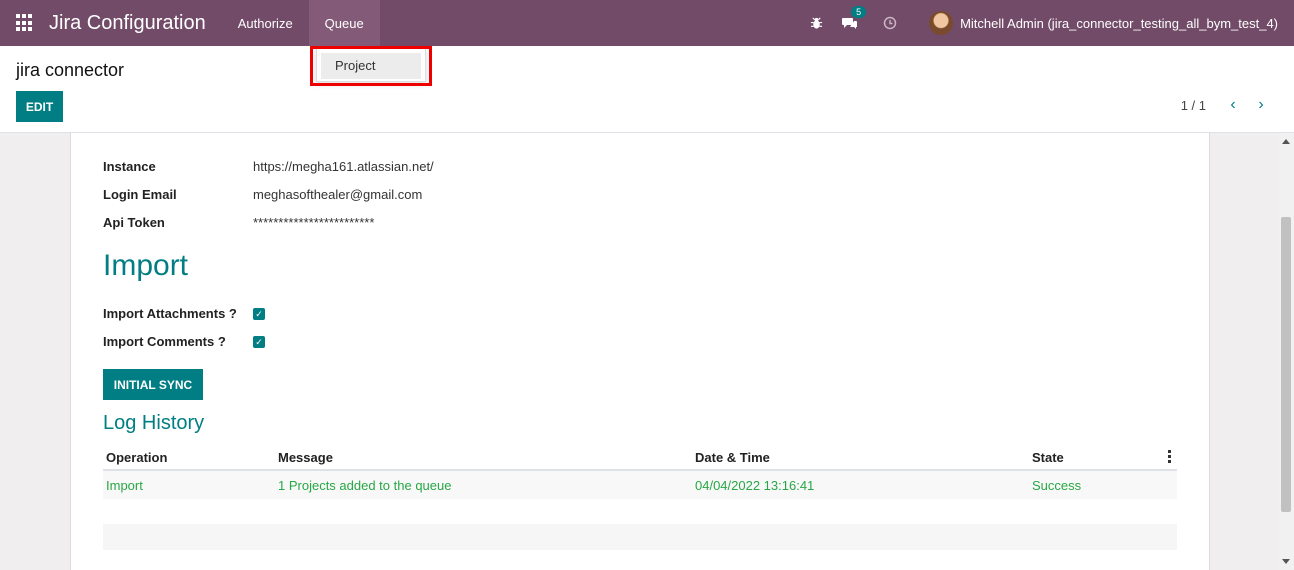  Describe the element at coordinates (1169, 457) in the screenshot. I see `column-options-icon` at that location.